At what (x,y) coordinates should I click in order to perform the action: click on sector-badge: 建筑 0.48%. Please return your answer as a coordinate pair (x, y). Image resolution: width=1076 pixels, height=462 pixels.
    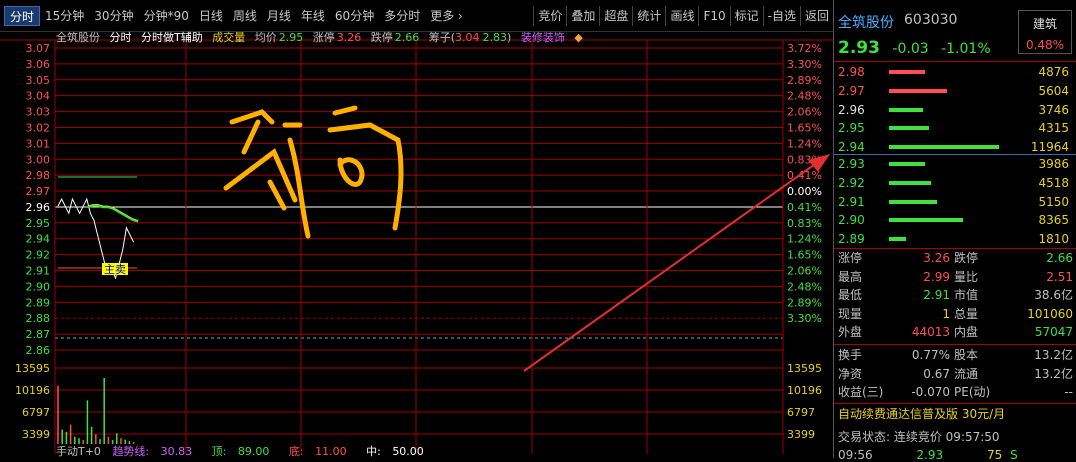
    Looking at the image, I should click on (1045, 32).